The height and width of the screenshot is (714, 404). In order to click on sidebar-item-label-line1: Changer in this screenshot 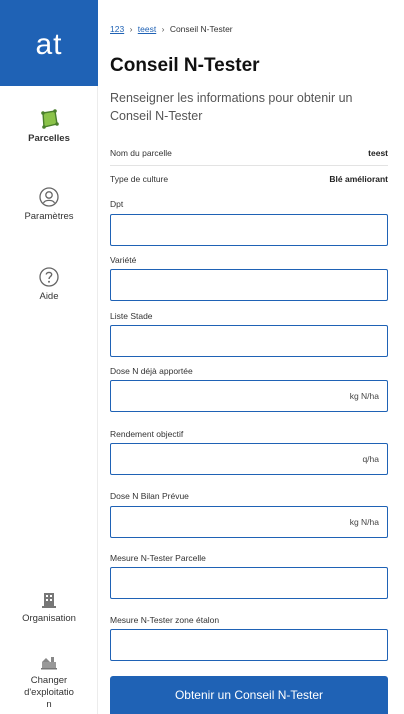, I will do `click(49, 680)`.